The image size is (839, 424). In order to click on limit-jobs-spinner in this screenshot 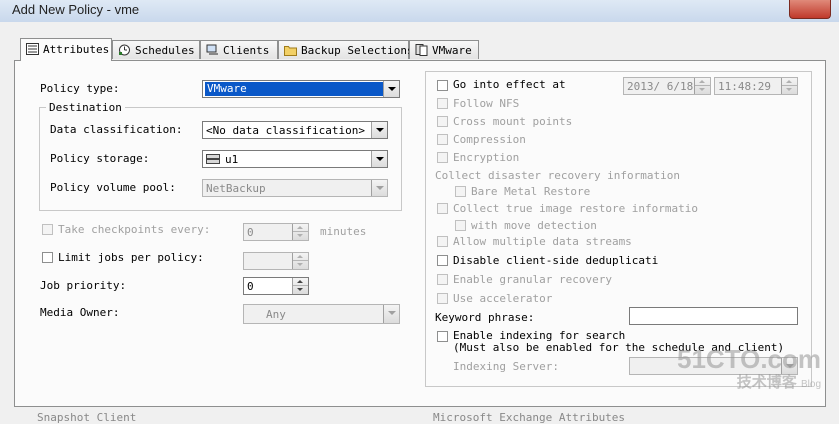, I will do `click(276, 261)`.